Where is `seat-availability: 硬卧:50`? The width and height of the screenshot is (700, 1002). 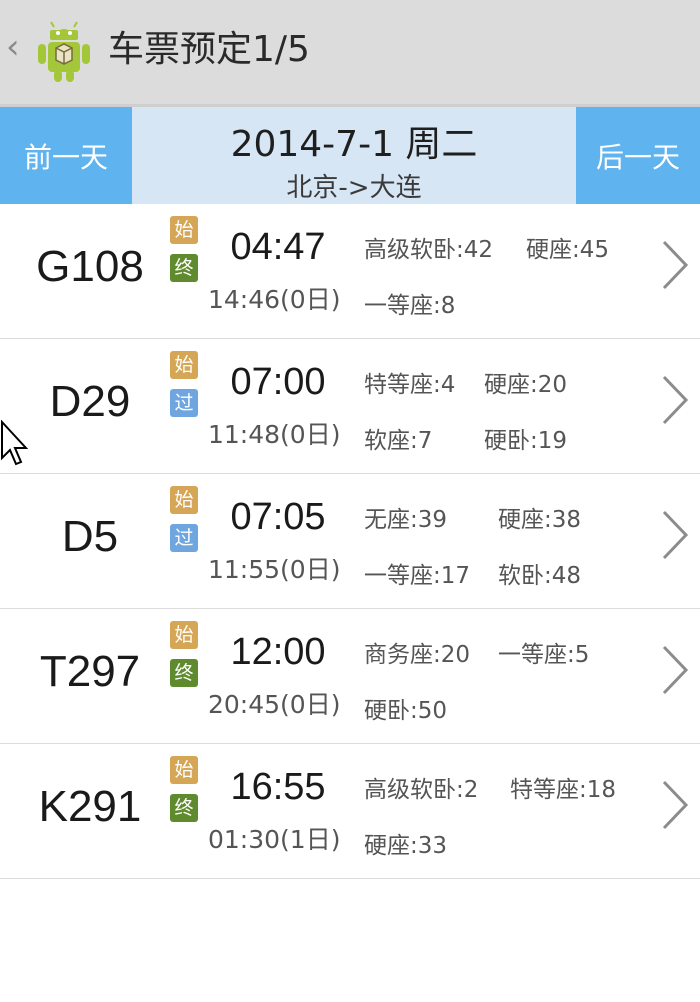
seat-availability: 硬卧:50 is located at coordinates (406, 711).